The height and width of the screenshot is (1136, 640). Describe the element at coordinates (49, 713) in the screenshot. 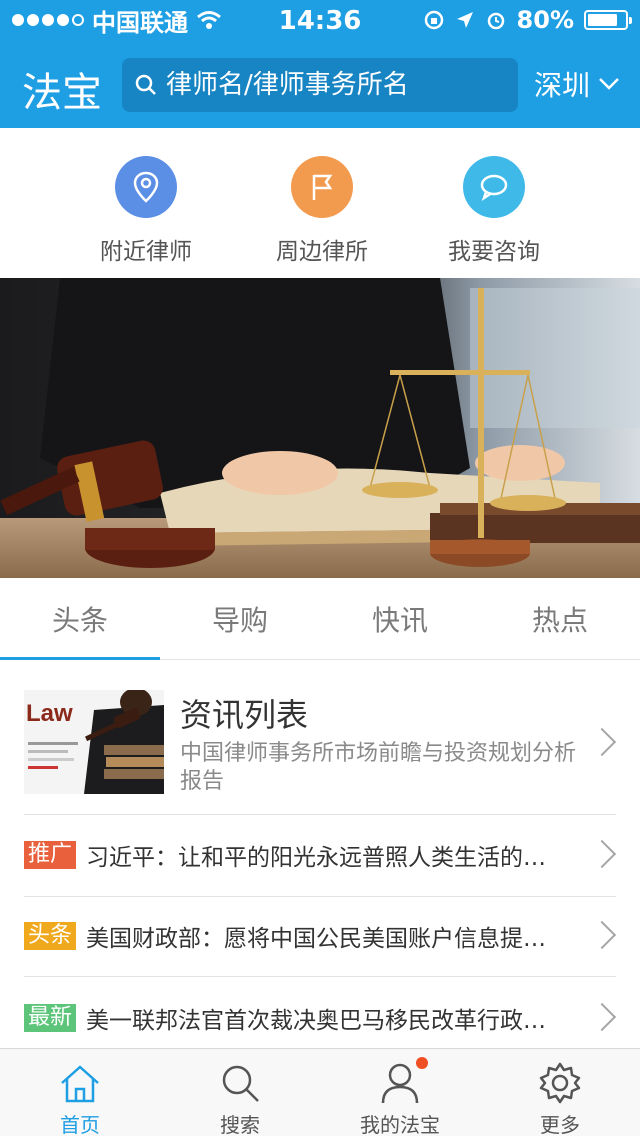

I see `thumb-law-text: Law` at that location.